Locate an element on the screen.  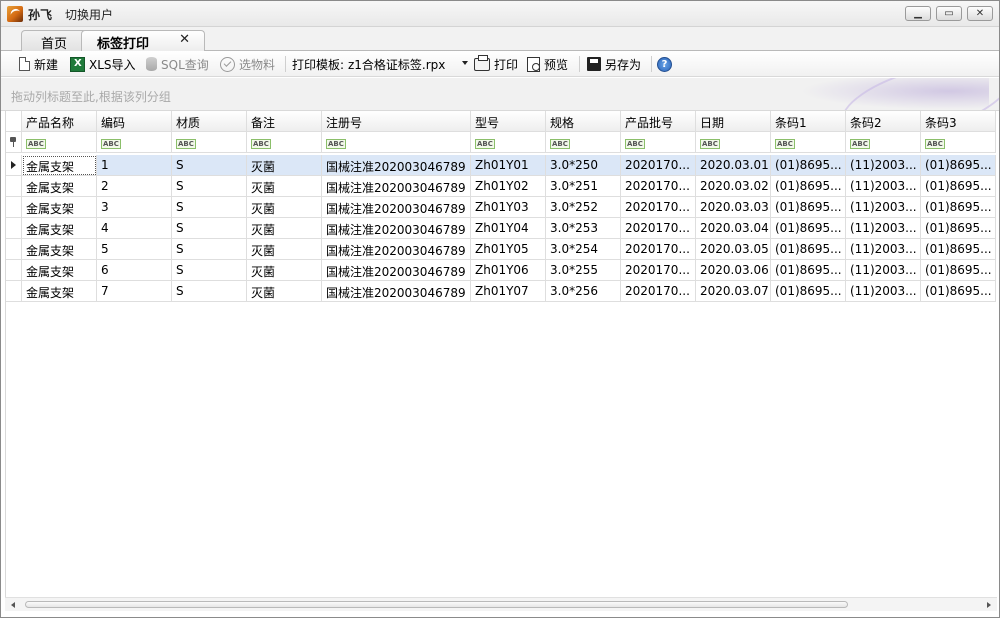
save-as-button: 另存为 is located at coordinates (614, 64).